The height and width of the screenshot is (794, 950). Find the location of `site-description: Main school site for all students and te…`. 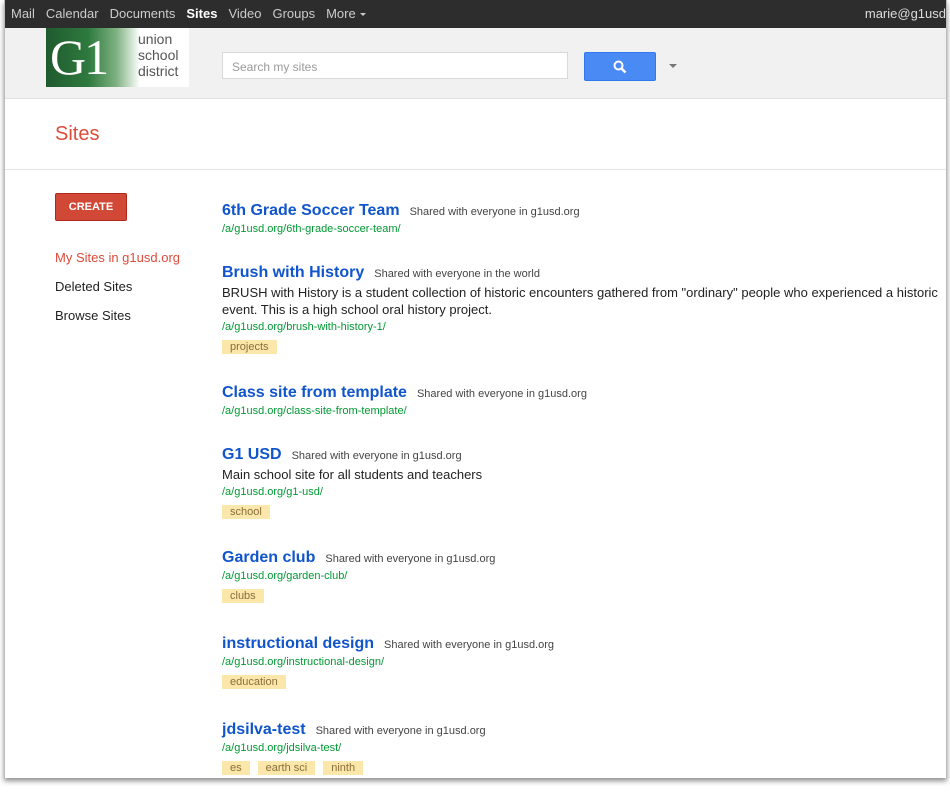

site-description: Main school site for all students and te… is located at coordinates (352, 474).